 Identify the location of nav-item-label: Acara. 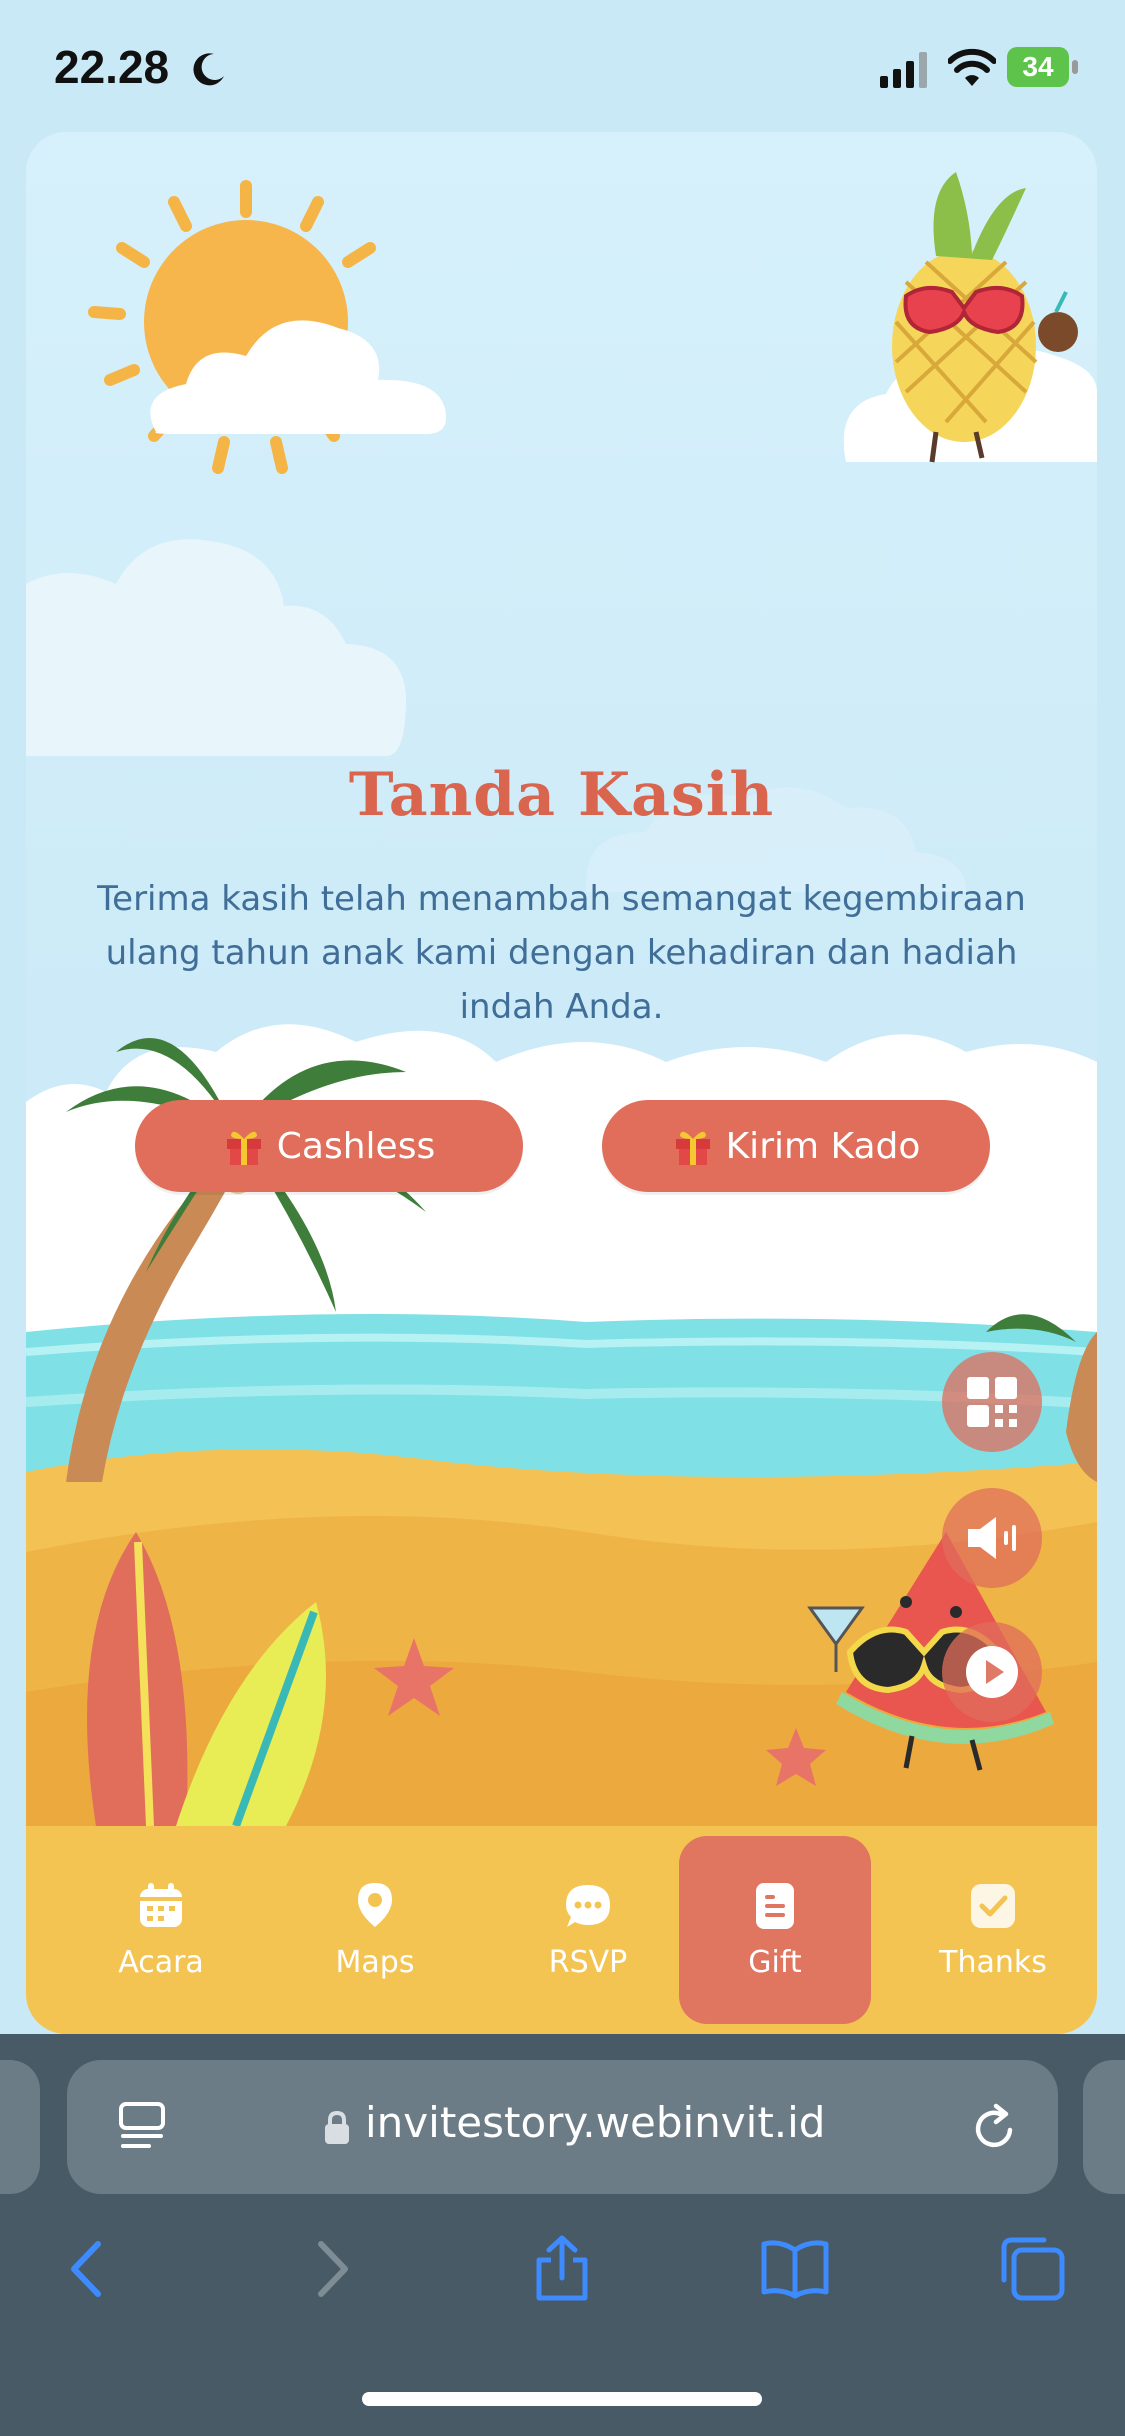
(161, 1962).